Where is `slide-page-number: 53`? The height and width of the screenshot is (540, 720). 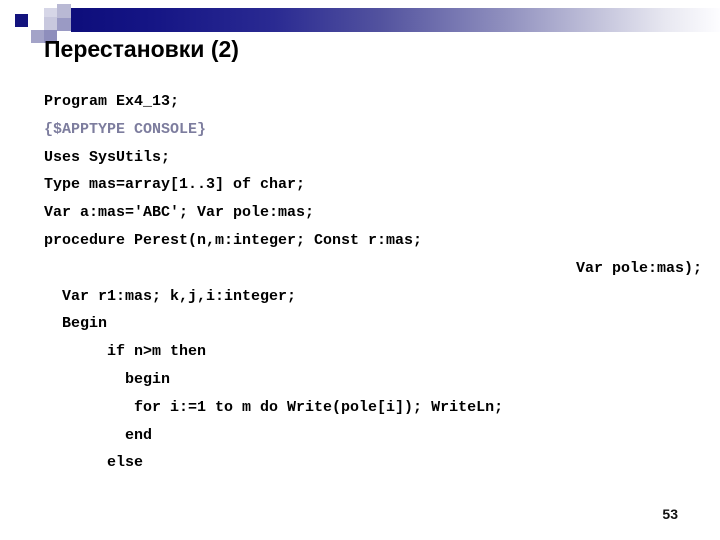
slide-page-number: 53 is located at coordinates (670, 514).